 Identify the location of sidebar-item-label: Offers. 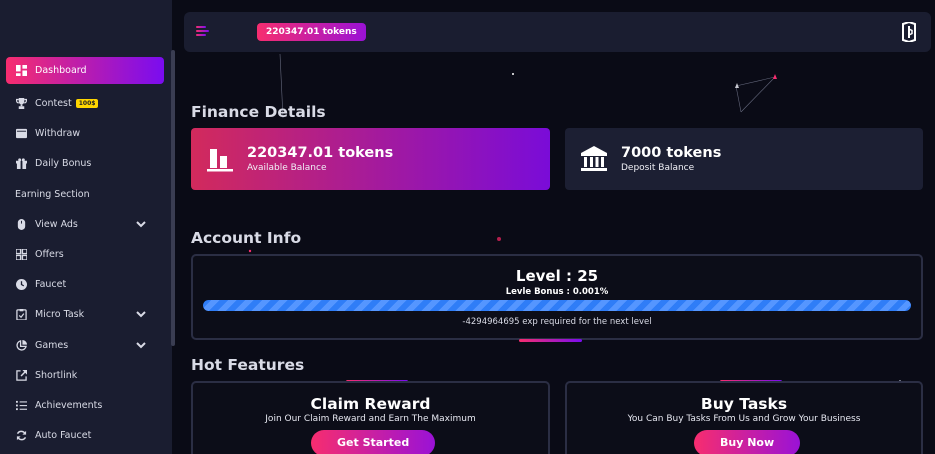
(49, 254).